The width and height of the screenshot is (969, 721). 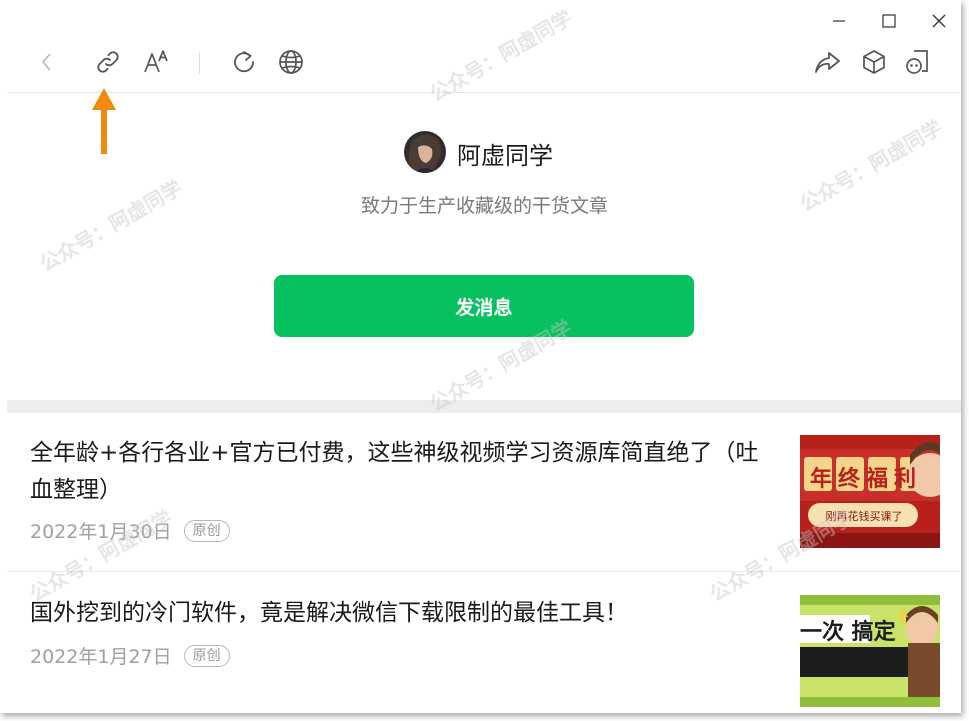 I want to click on mini-program-button, so click(x=918, y=62).